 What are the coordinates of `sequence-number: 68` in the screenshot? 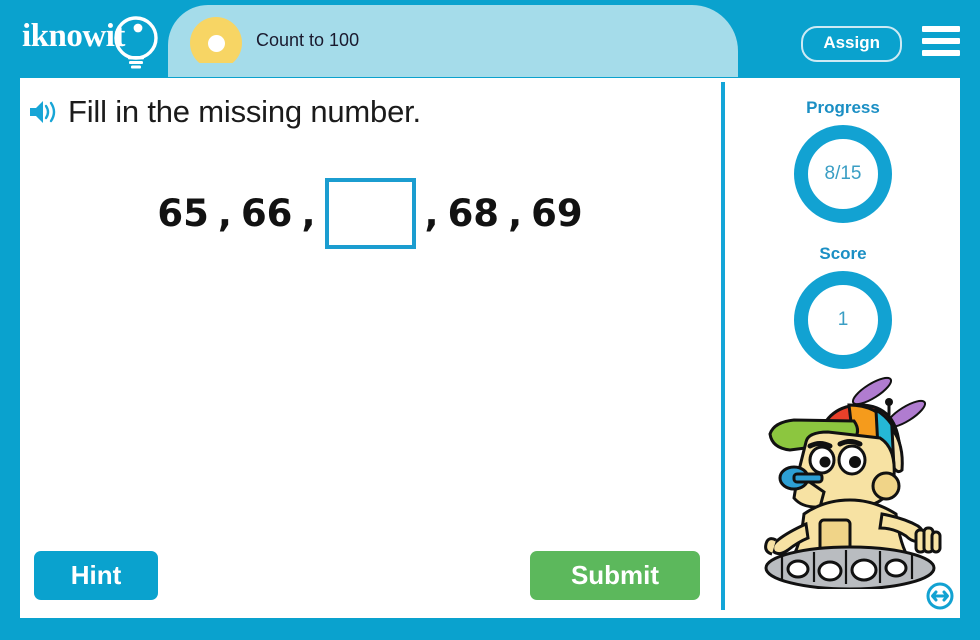 It's located at (473, 213).